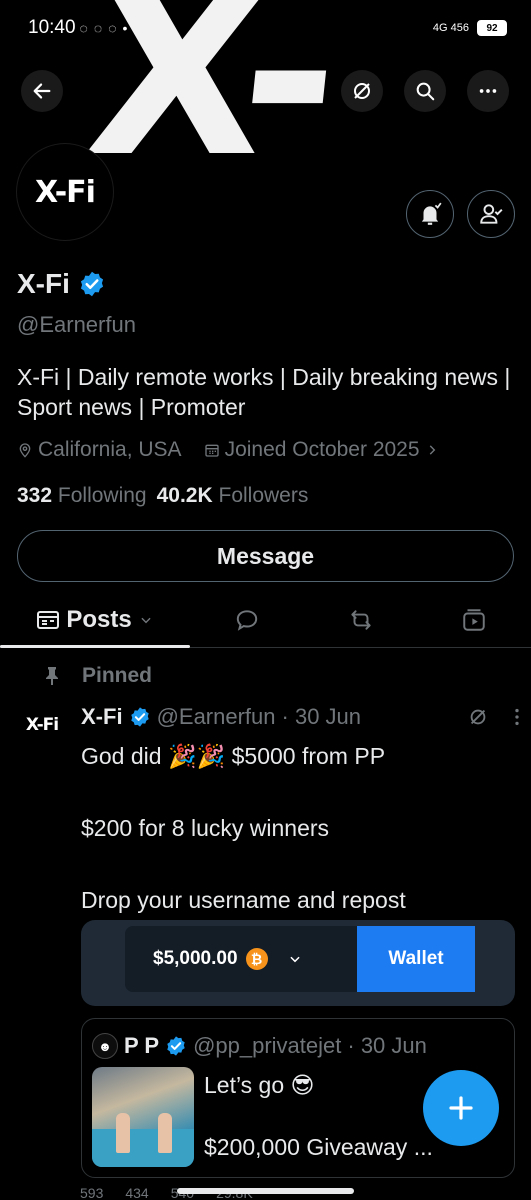 The width and height of the screenshot is (531, 1200). What do you see at coordinates (322, 717) in the screenshot?
I see `post-date: · 30 Jun` at bounding box center [322, 717].